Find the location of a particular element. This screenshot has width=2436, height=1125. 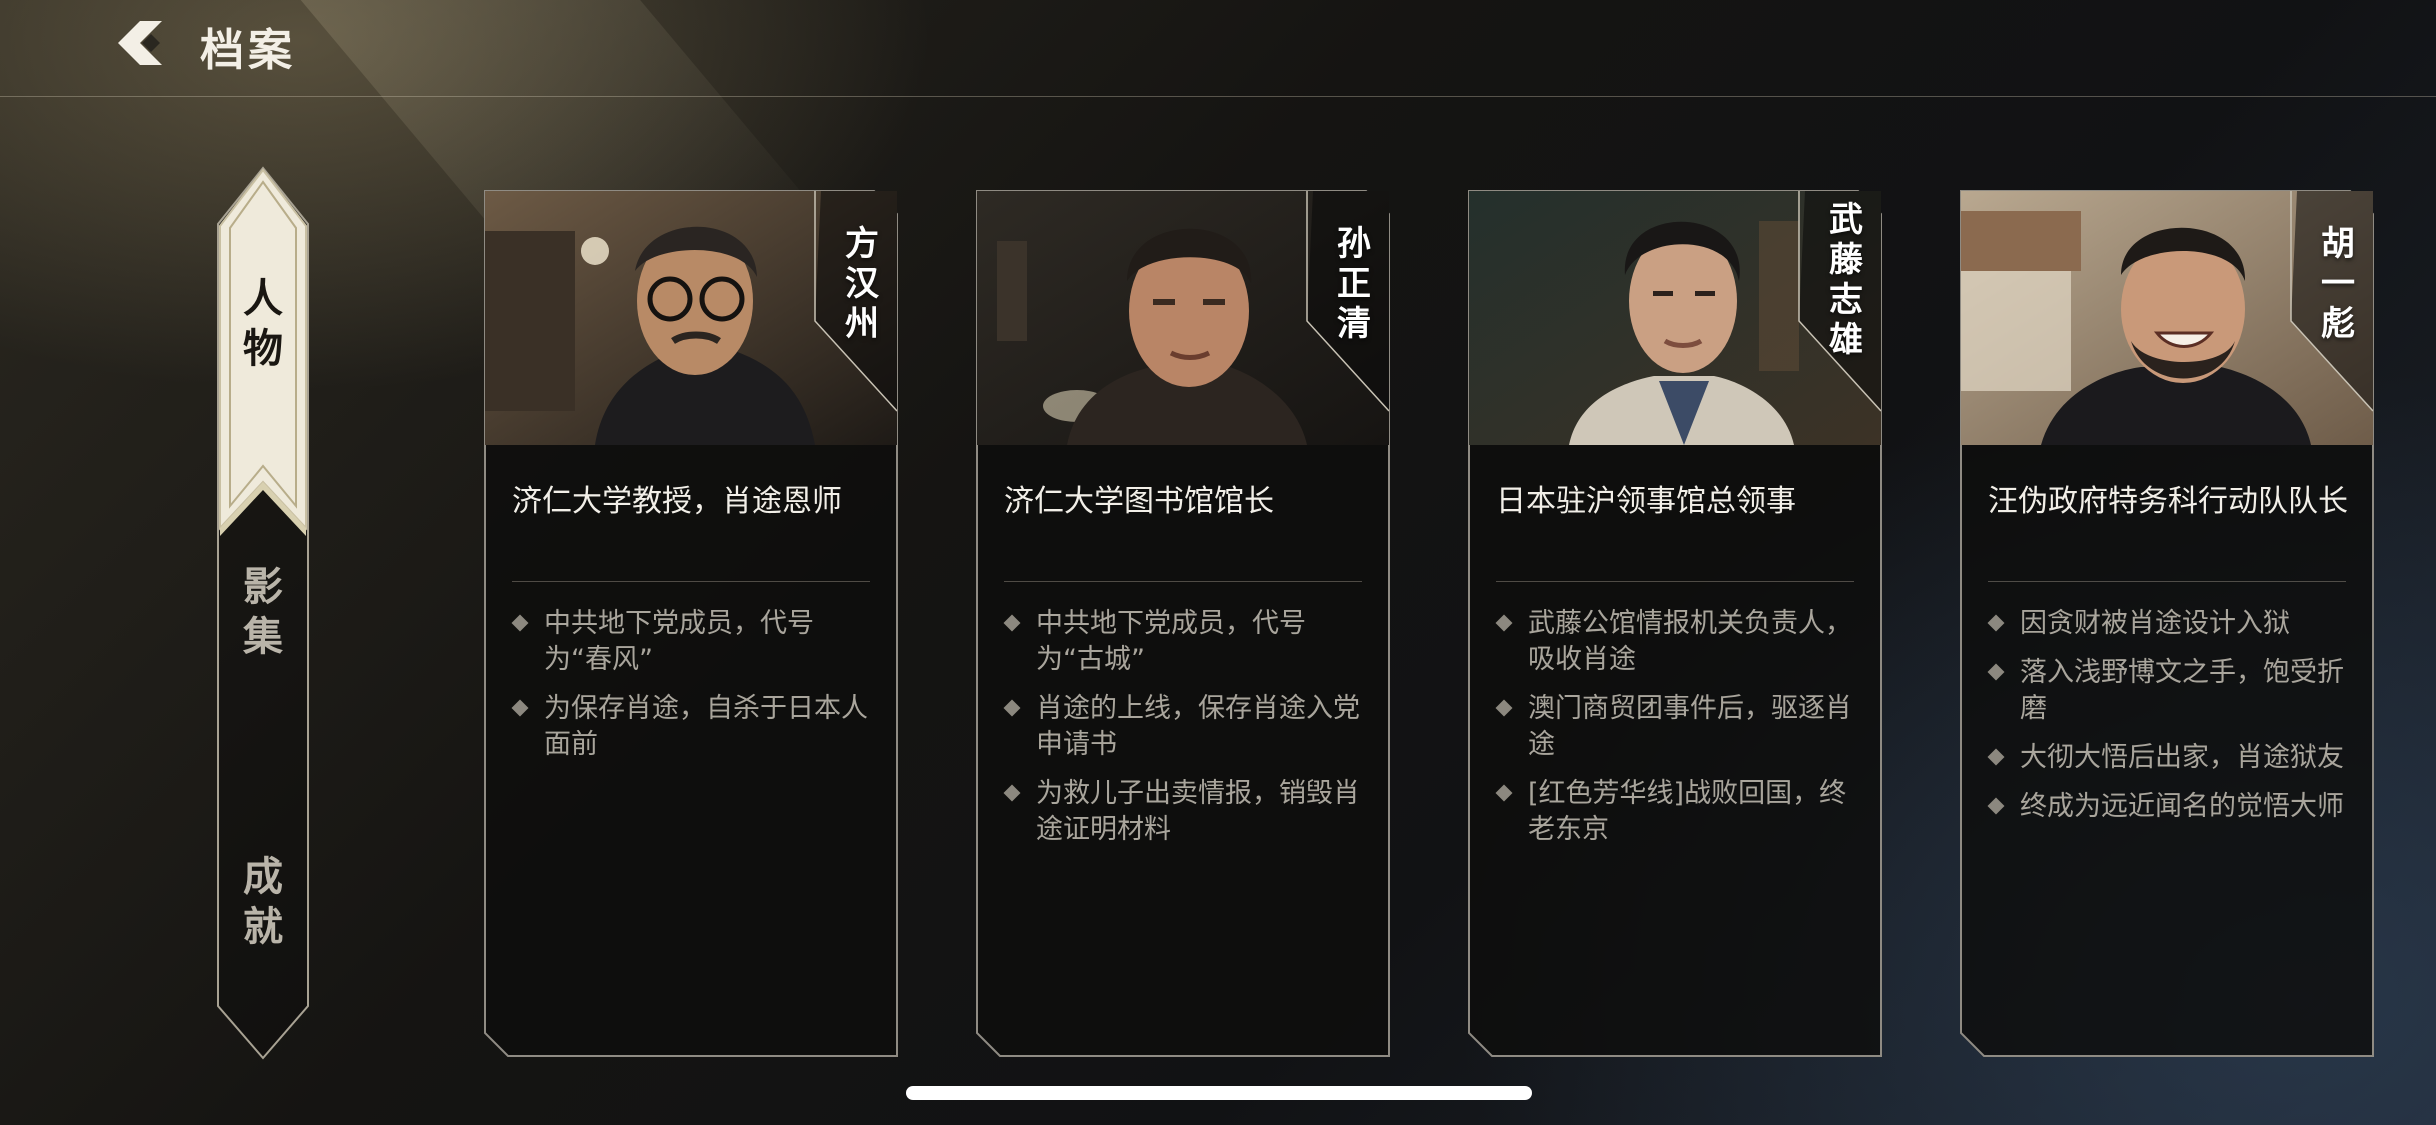

character-name-tag: 武 藤 志 雄 is located at coordinates (1846, 280).